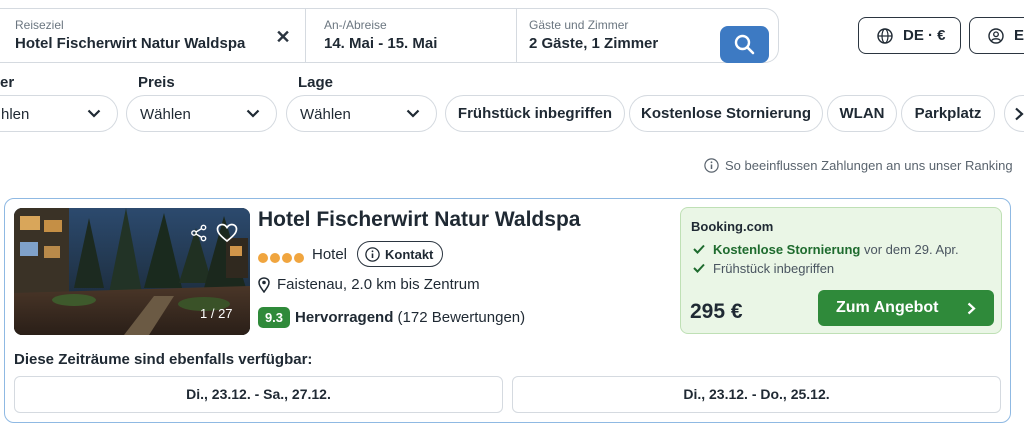 The height and width of the screenshot is (428, 1024). I want to click on dates-value: 14. Mai - 15. Mai, so click(380, 43).